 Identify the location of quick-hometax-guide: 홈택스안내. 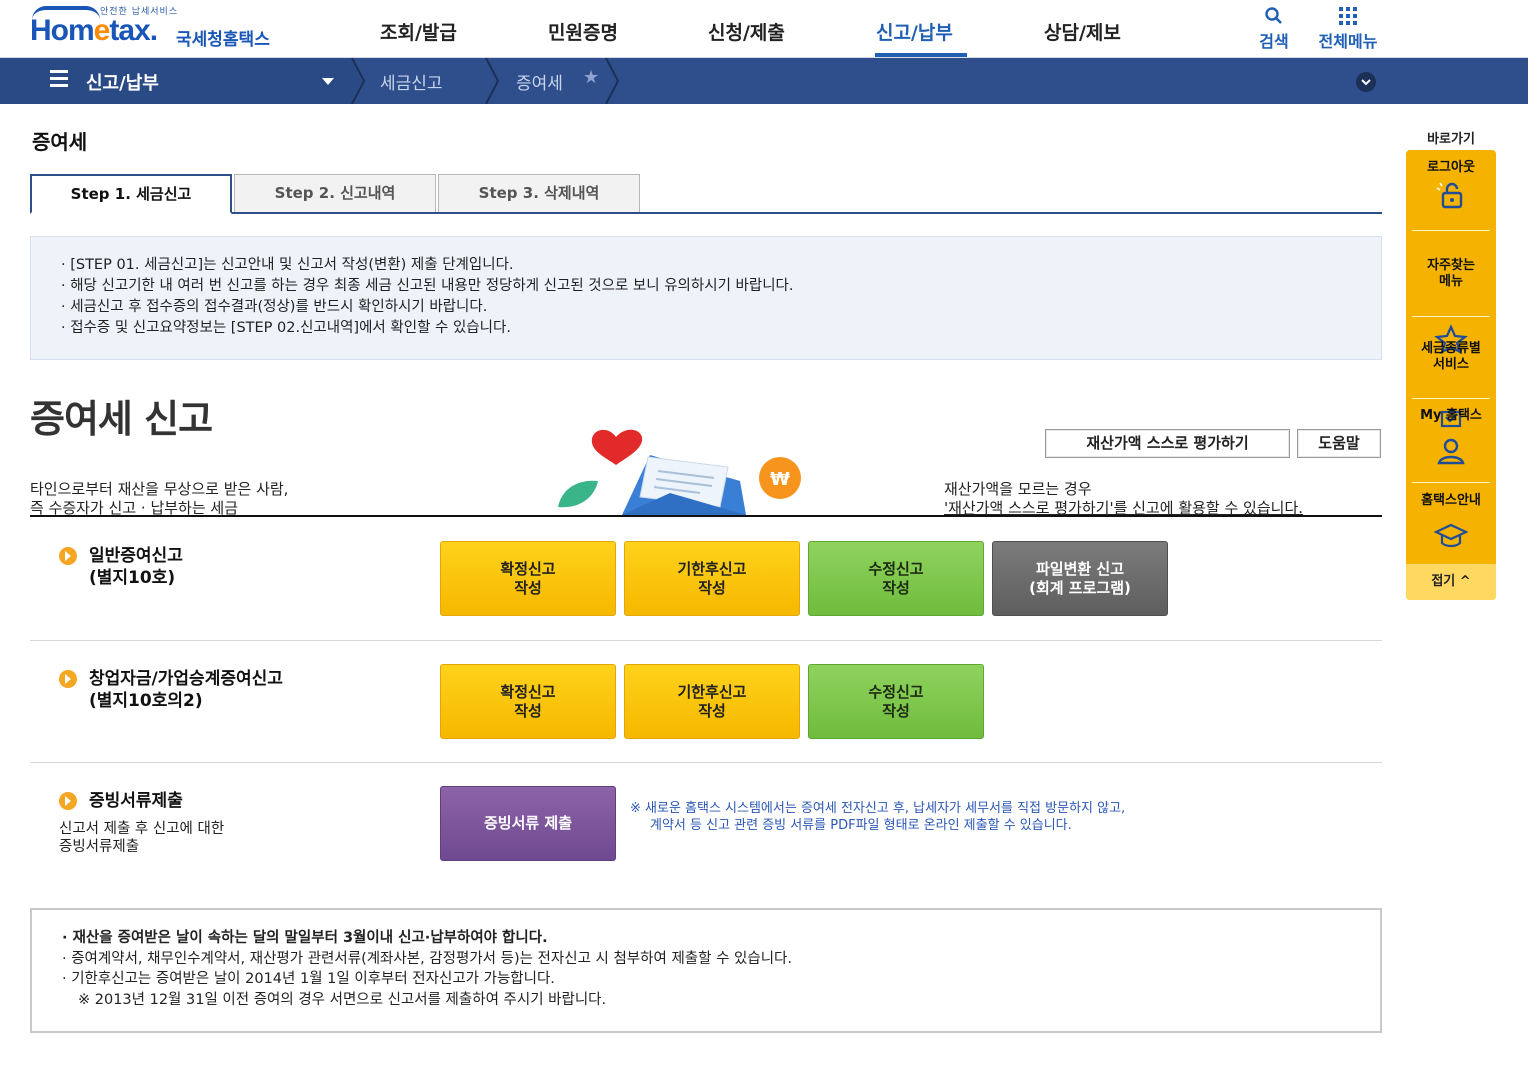
(1451, 522).